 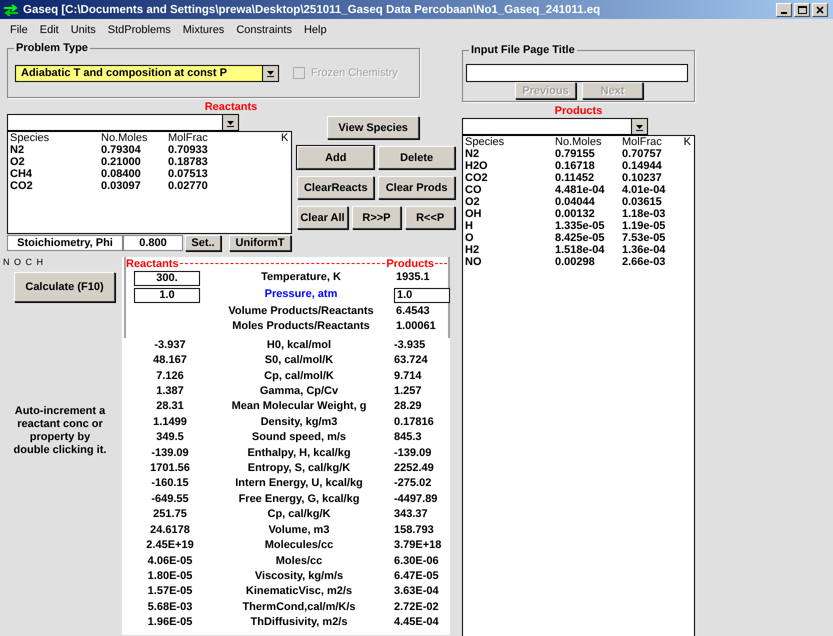 I want to click on property-label: Free Energy, G, kcal/kg, so click(x=299, y=499).